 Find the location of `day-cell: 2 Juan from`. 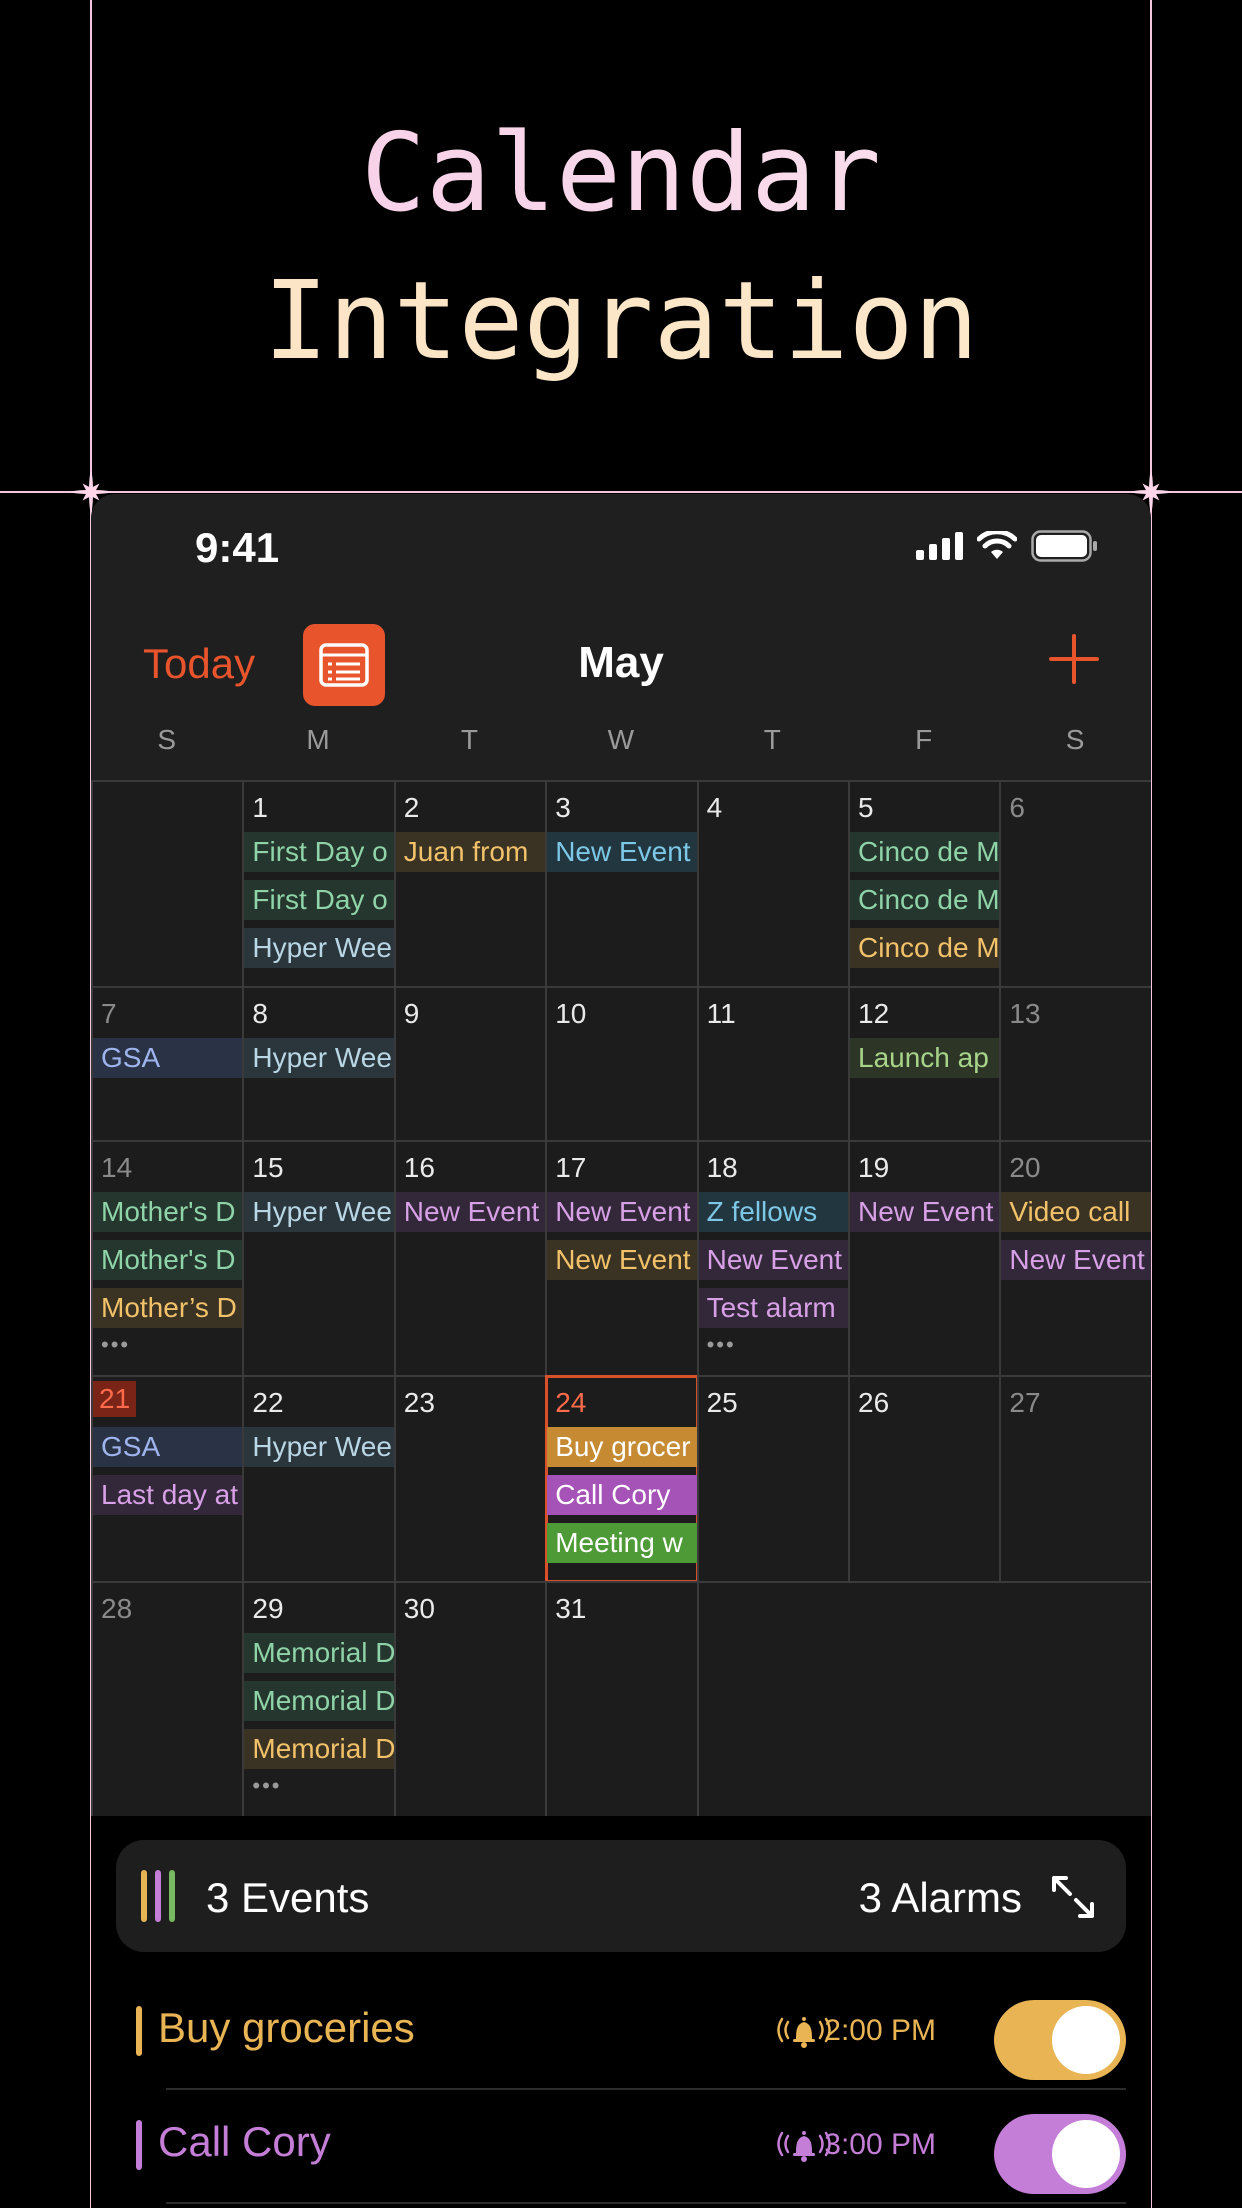

day-cell: 2 Juan from is located at coordinates (470, 884).